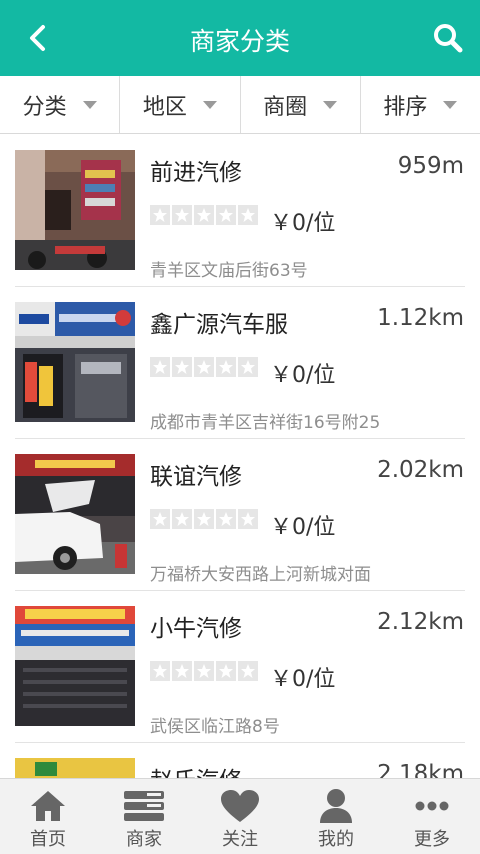 This screenshot has width=480, height=854. What do you see at coordinates (420, 470) in the screenshot?
I see `shop-distance: 2.02km` at bounding box center [420, 470].